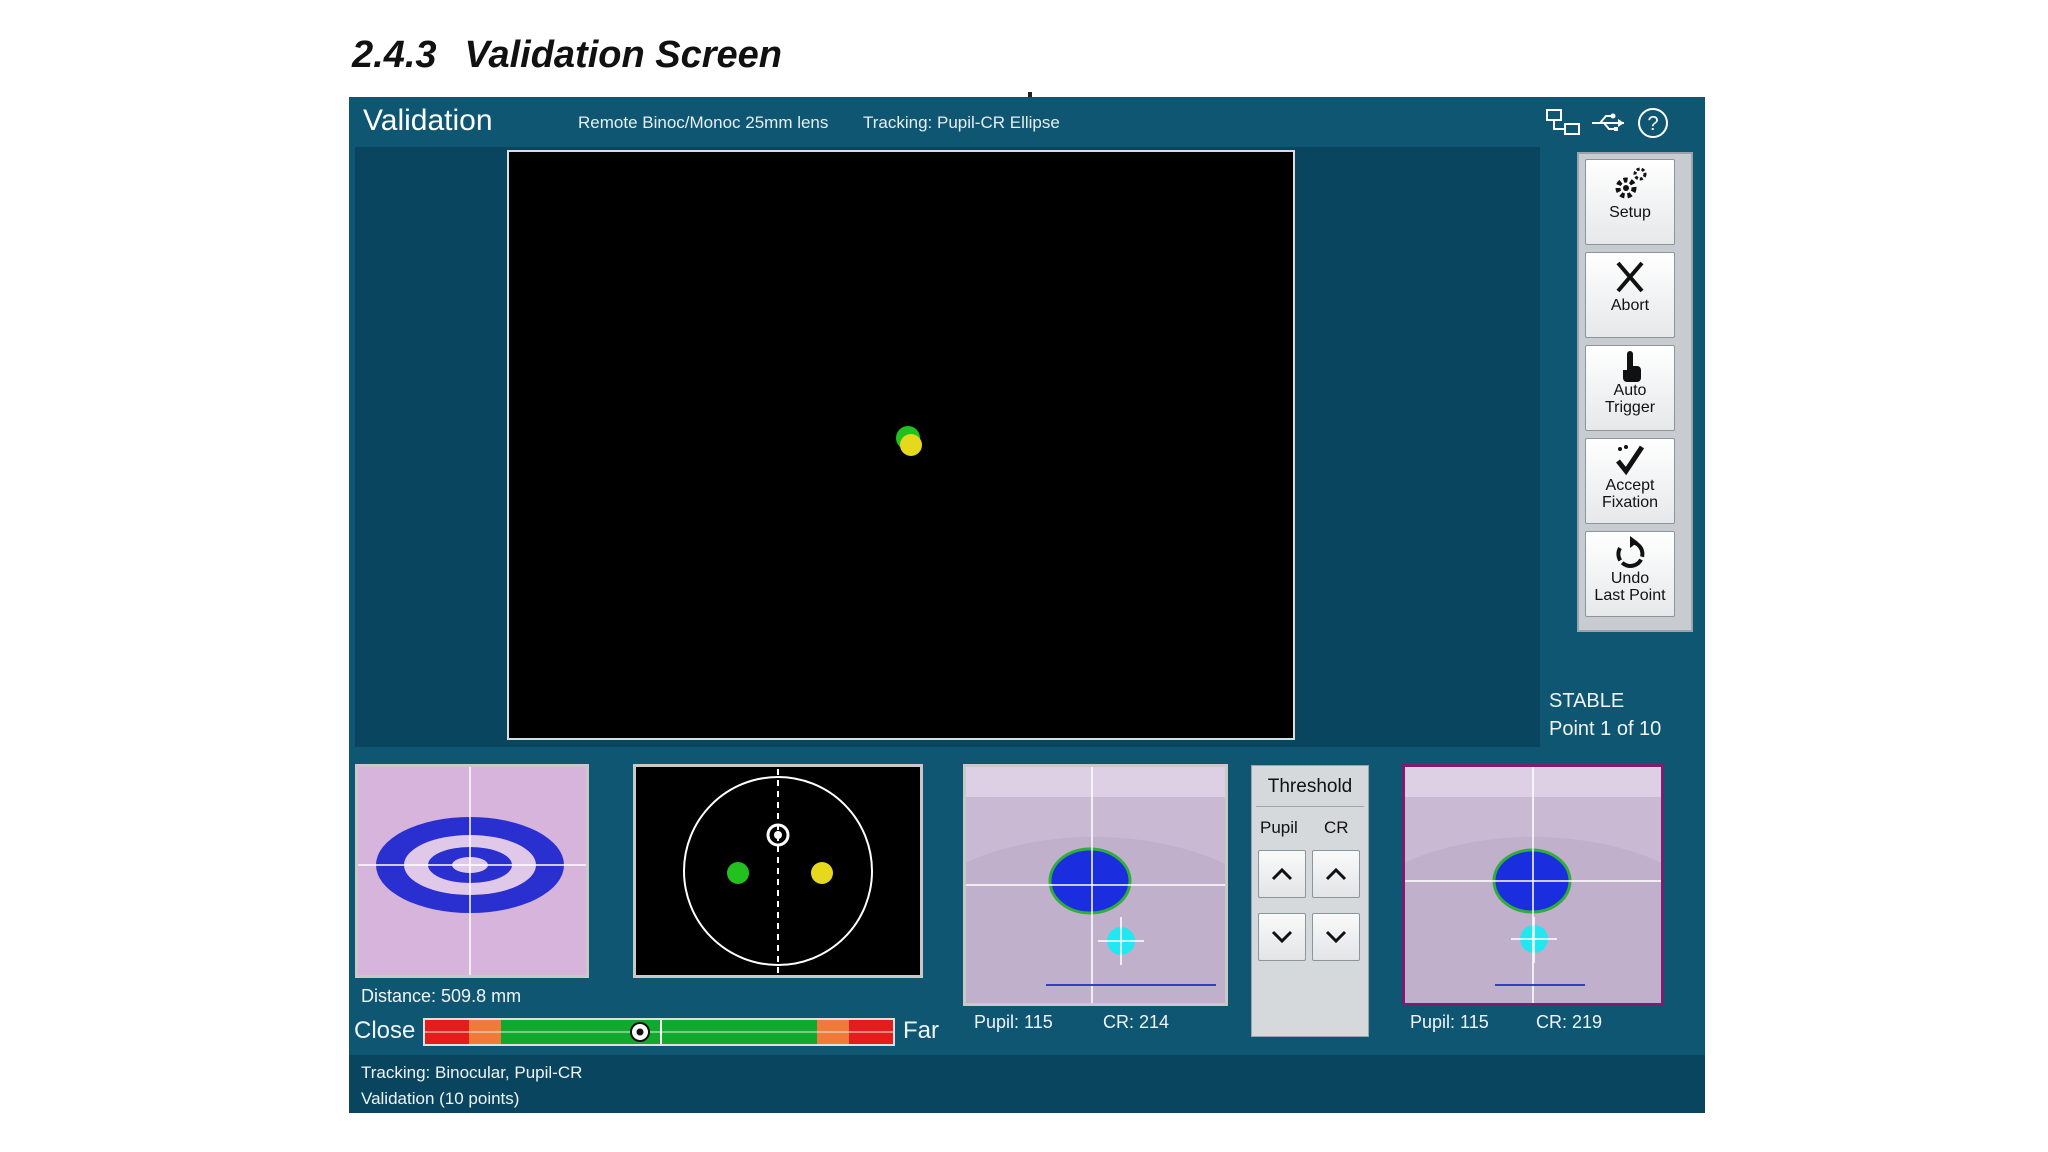 The image size is (2048, 1152). Describe the element at coordinates (1630, 485) in the screenshot. I see `accept-fixation-label-1: Accept` at that location.